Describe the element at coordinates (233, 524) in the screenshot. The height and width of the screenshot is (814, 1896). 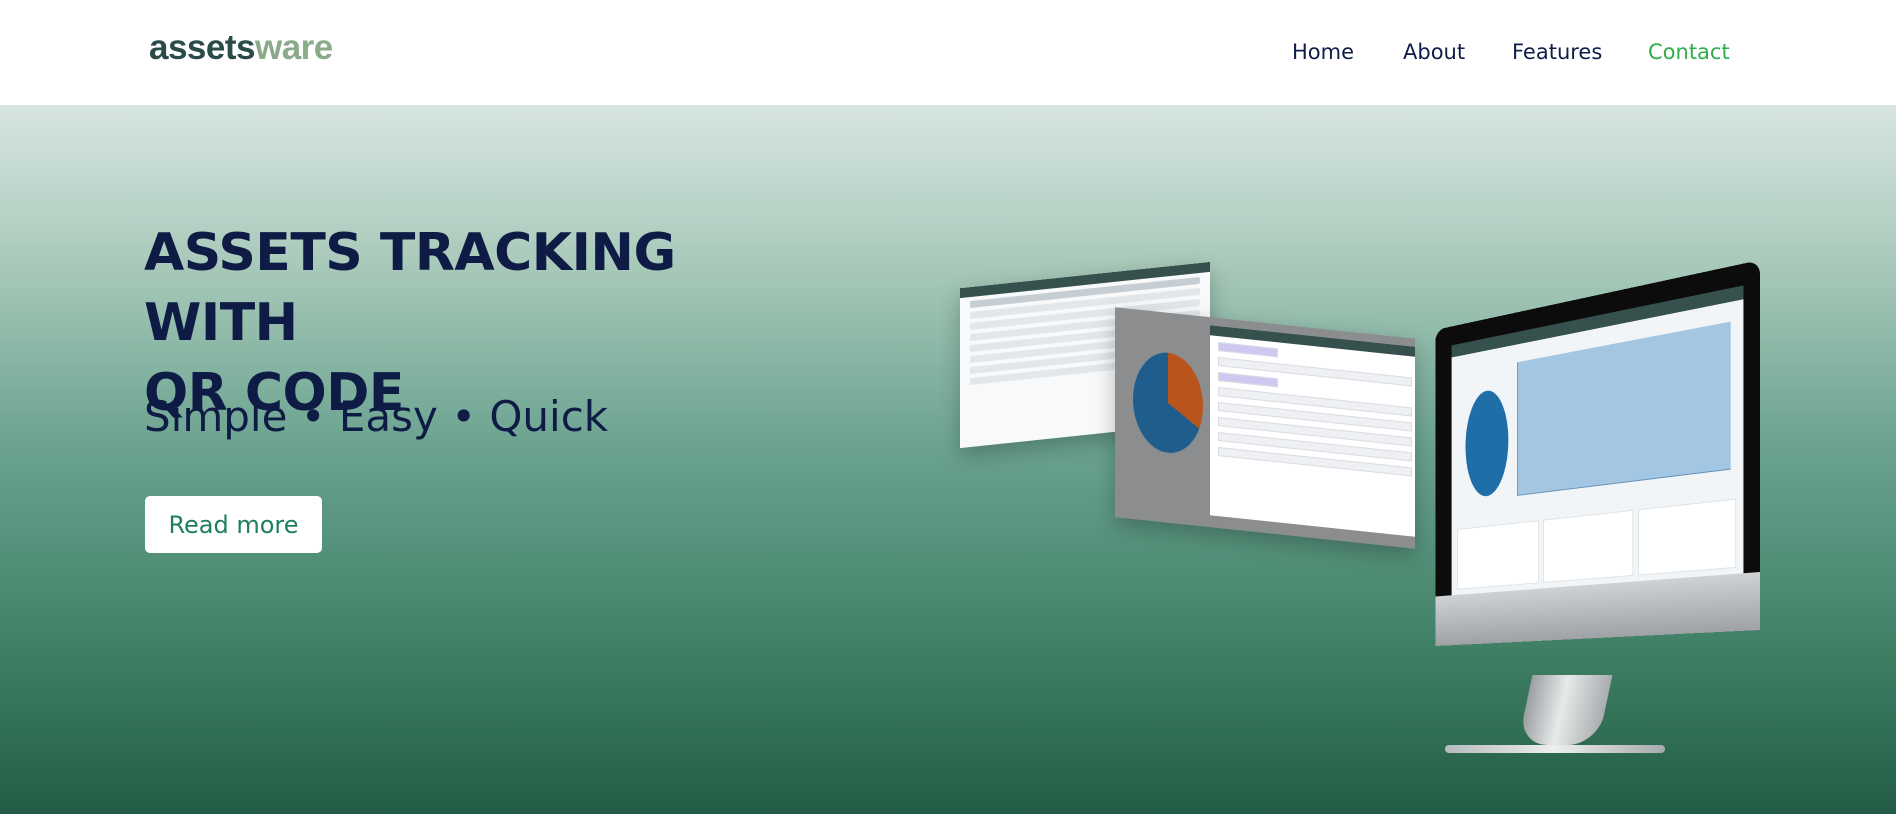
I see `read-more-button: Read more` at that location.